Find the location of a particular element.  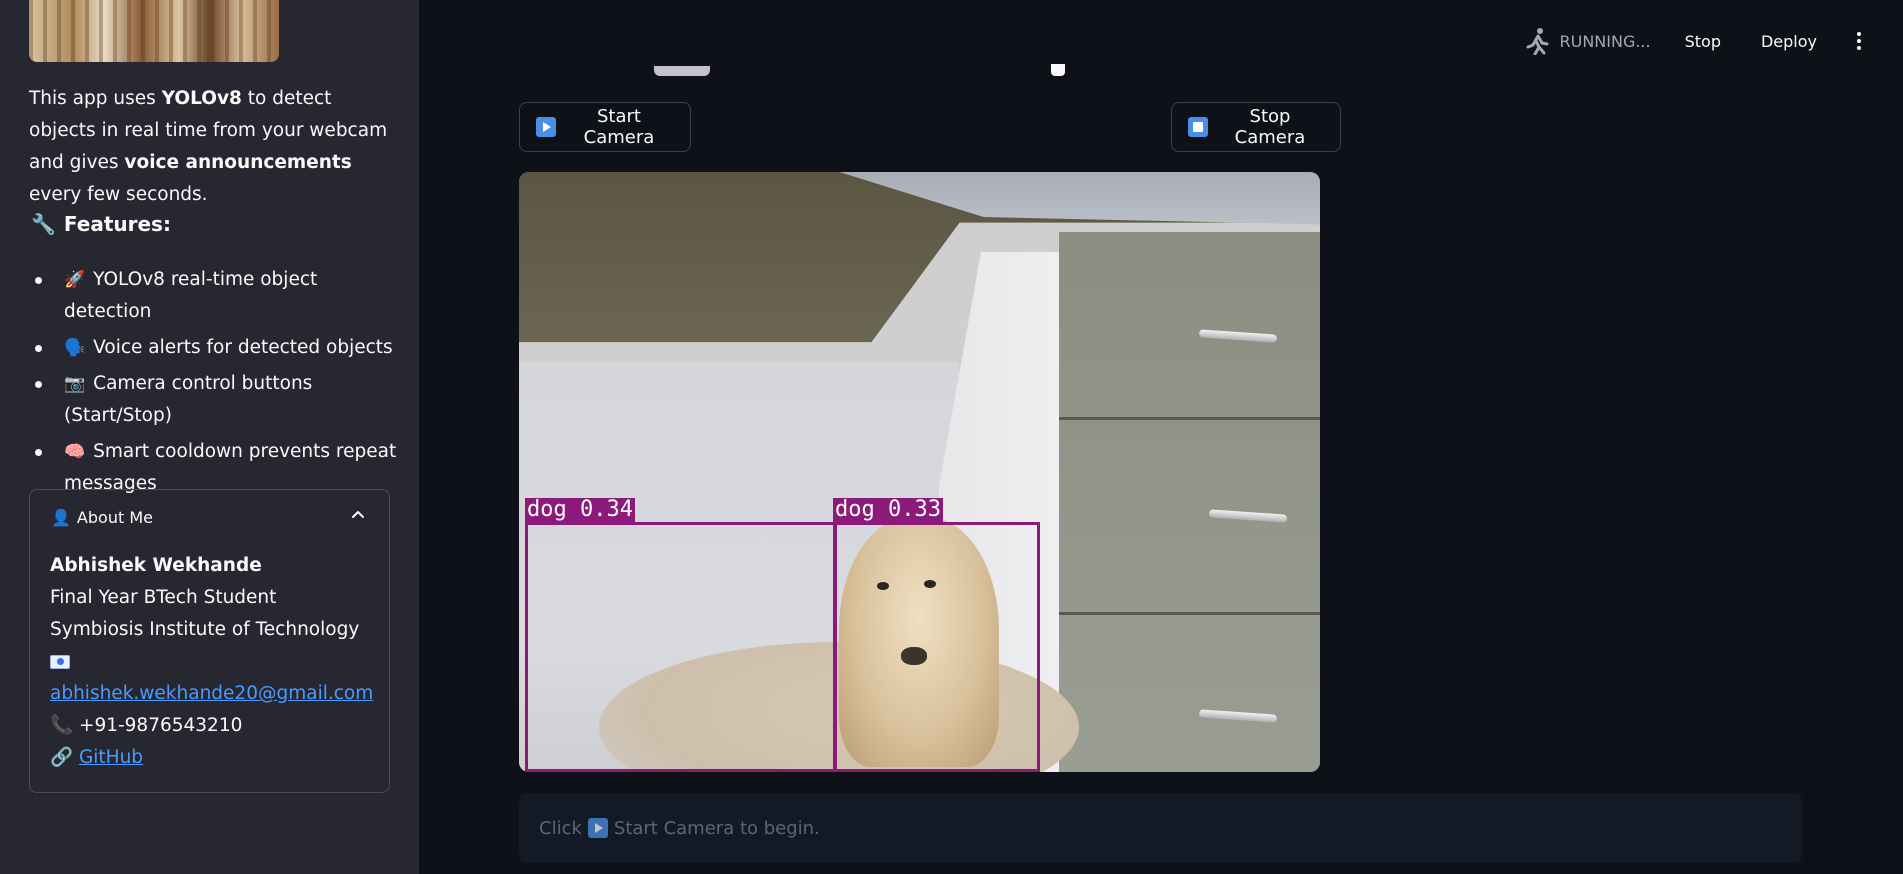

deploy-button: Deploy is located at coordinates (1789, 41).